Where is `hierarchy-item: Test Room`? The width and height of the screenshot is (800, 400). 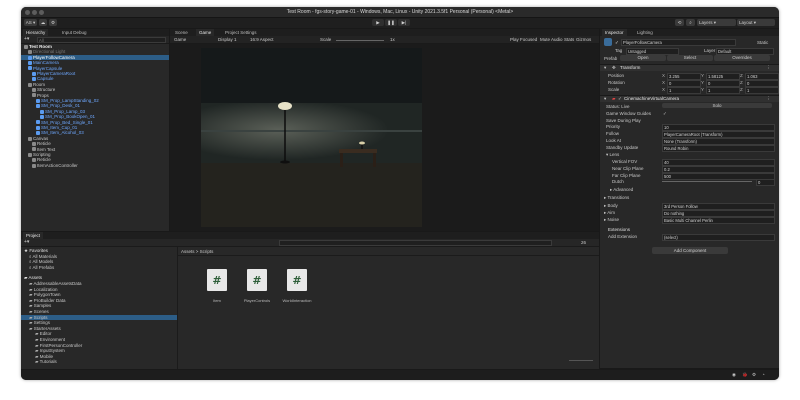
hierarchy-item: Test Room is located at coordinates (95, 46).